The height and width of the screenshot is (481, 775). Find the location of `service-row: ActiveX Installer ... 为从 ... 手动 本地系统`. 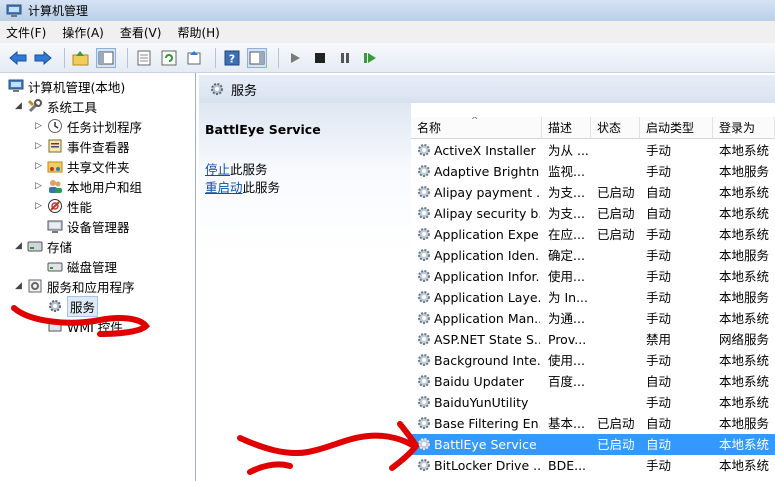

service-row: ActiveX Installer ... 为从 ... 手动 本地系统 is located at coordinates (593, 150).